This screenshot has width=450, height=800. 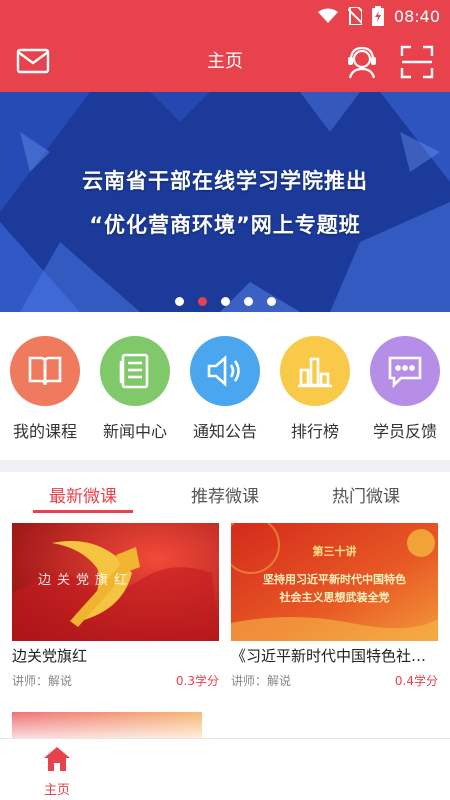 What do you see at coordinates (134, 431) in the screenshot?
I see `quick-item-label: 新闻中心` at bounding box center [134, 431].